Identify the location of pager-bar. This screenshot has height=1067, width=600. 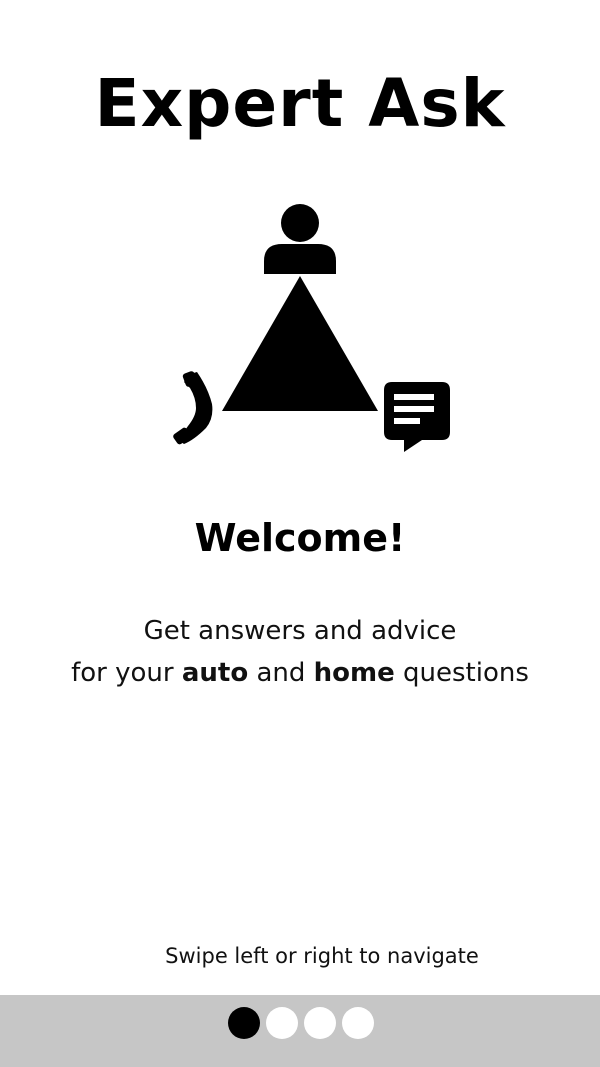
(300, 1031).